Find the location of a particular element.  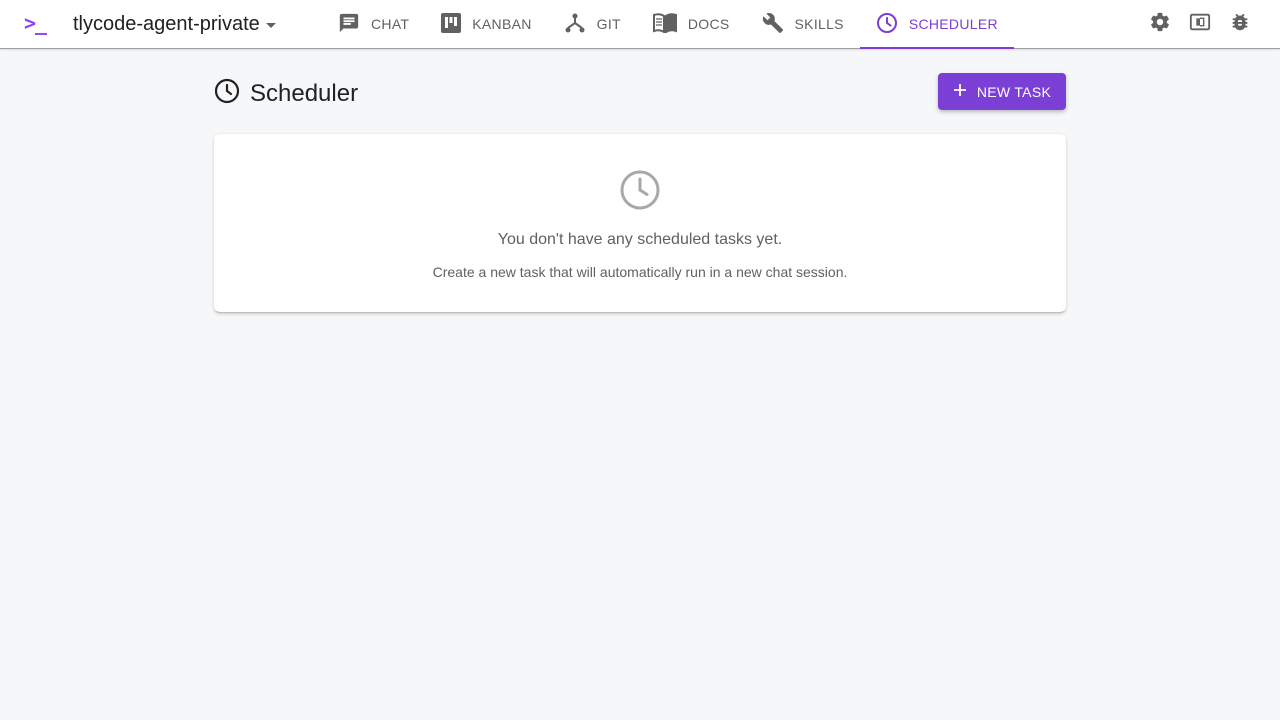

caret-down-icon is located at coordinates (270, 25).